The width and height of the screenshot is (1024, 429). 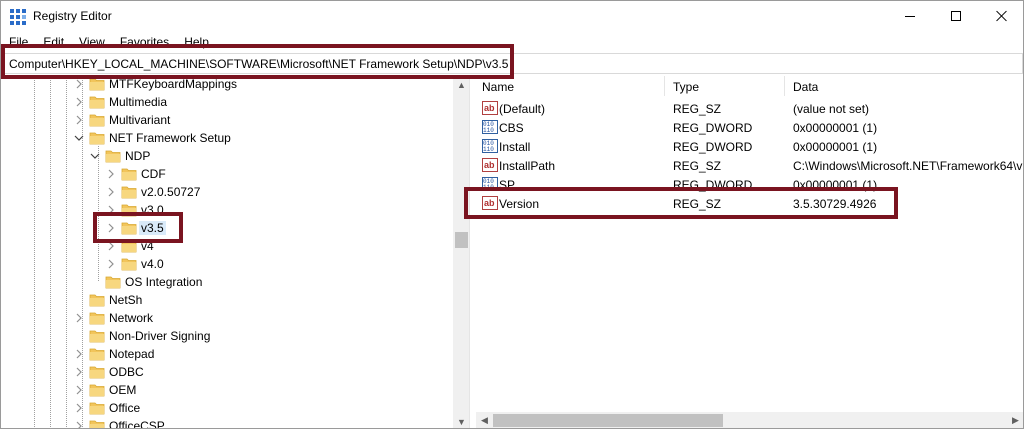 I want to click on maximize-button, so click(x=956, y=16).